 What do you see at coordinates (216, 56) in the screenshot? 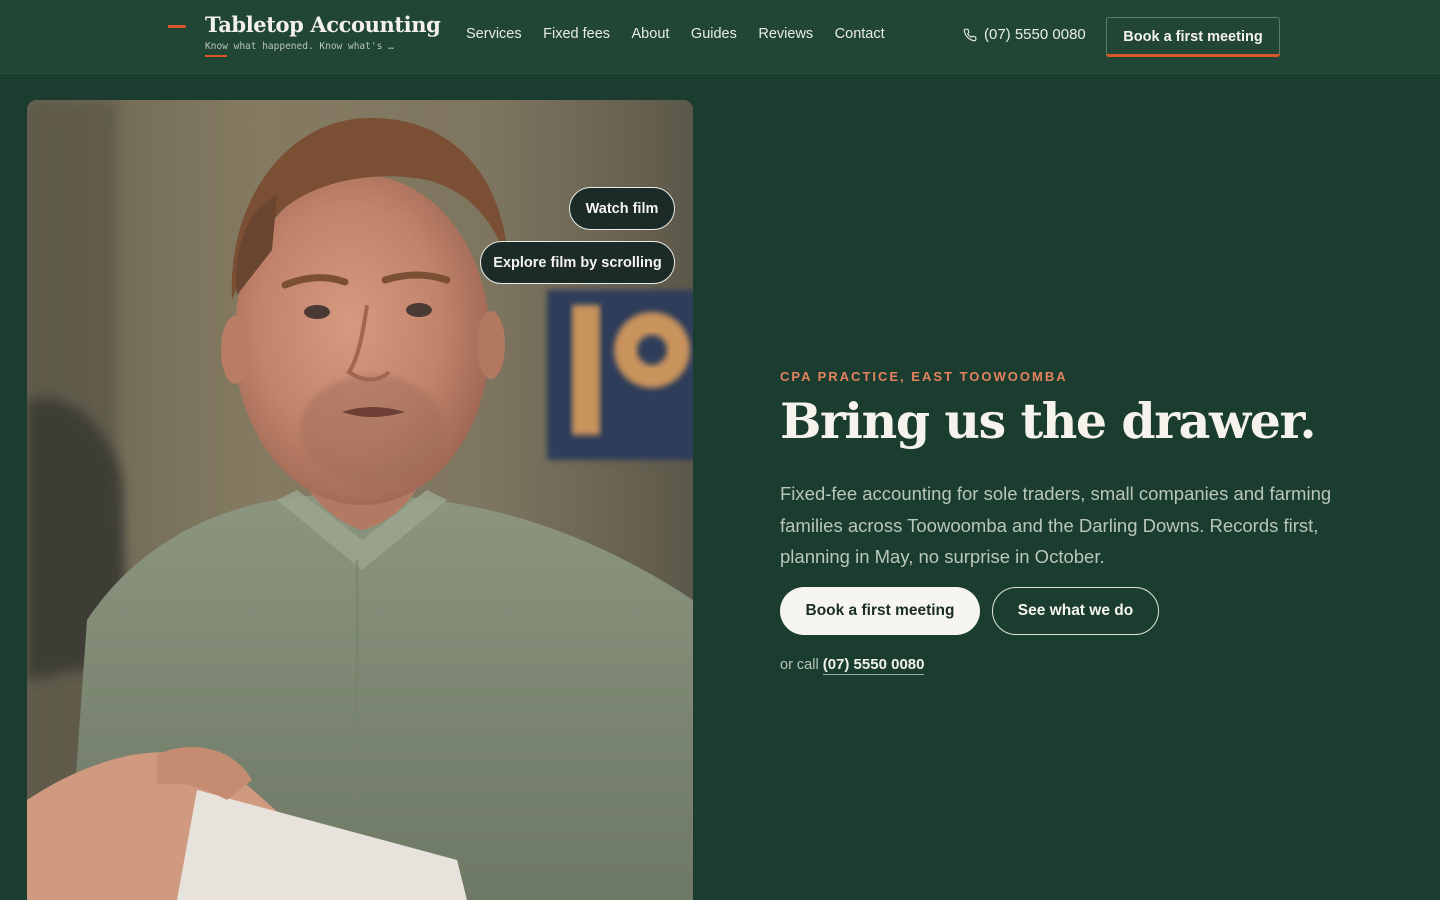
I see `brand-underline` at bounding box center [216, 56].